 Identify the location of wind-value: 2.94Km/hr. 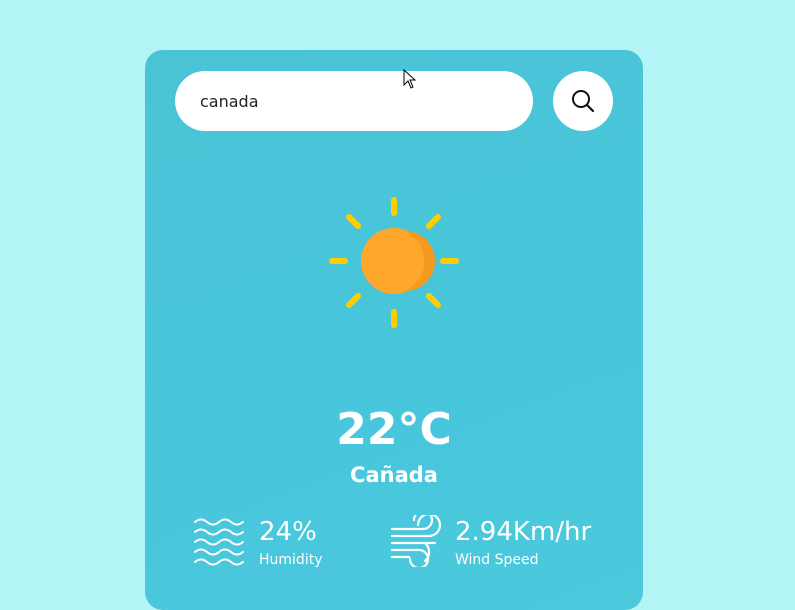
(523, 532).